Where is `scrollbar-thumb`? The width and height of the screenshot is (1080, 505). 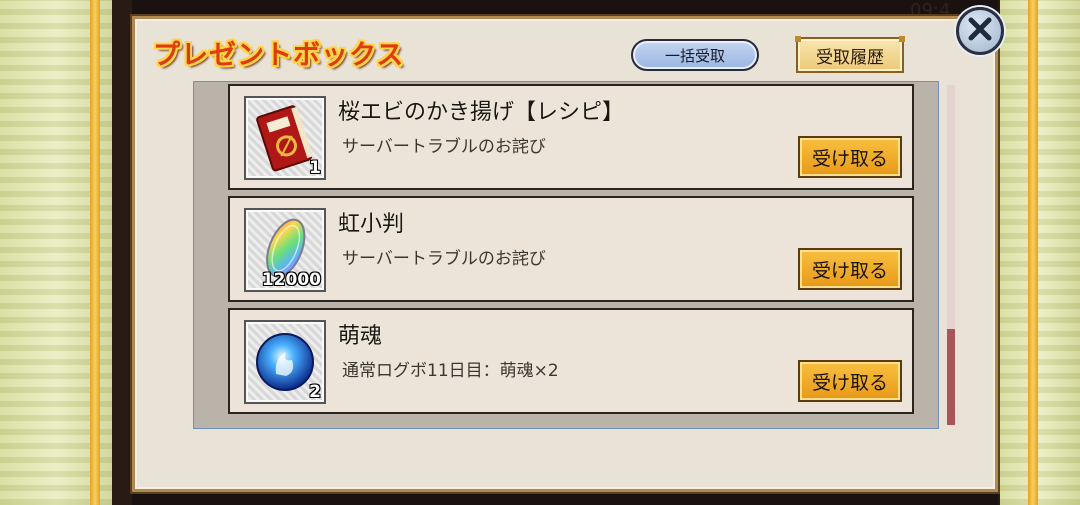 scrollbar-thumb is located at coordinates (951, 377).